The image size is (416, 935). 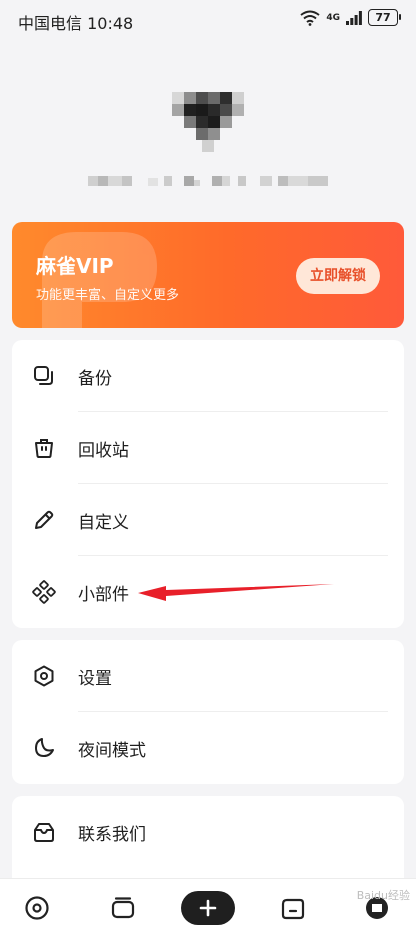 I want to click on menu-label: 夜间模式, so click(x=112, y=750).